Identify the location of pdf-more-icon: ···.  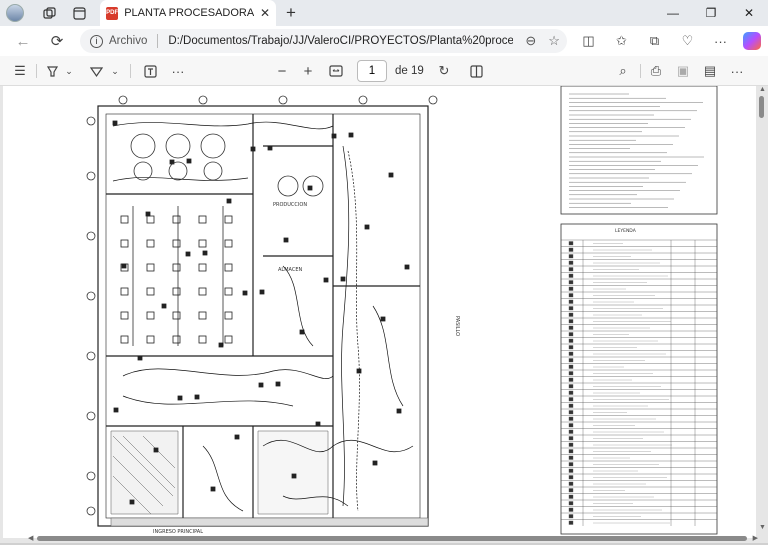
(737, 71).